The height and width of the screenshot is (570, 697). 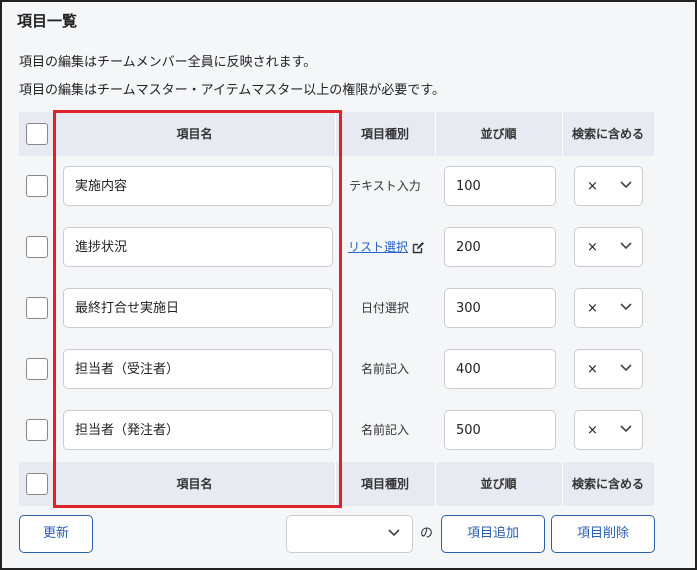 What do you see at coordinates (198, 186) in the screenshot?
I see `item-name-input: 実施内容` at bounding box center [198, 186].